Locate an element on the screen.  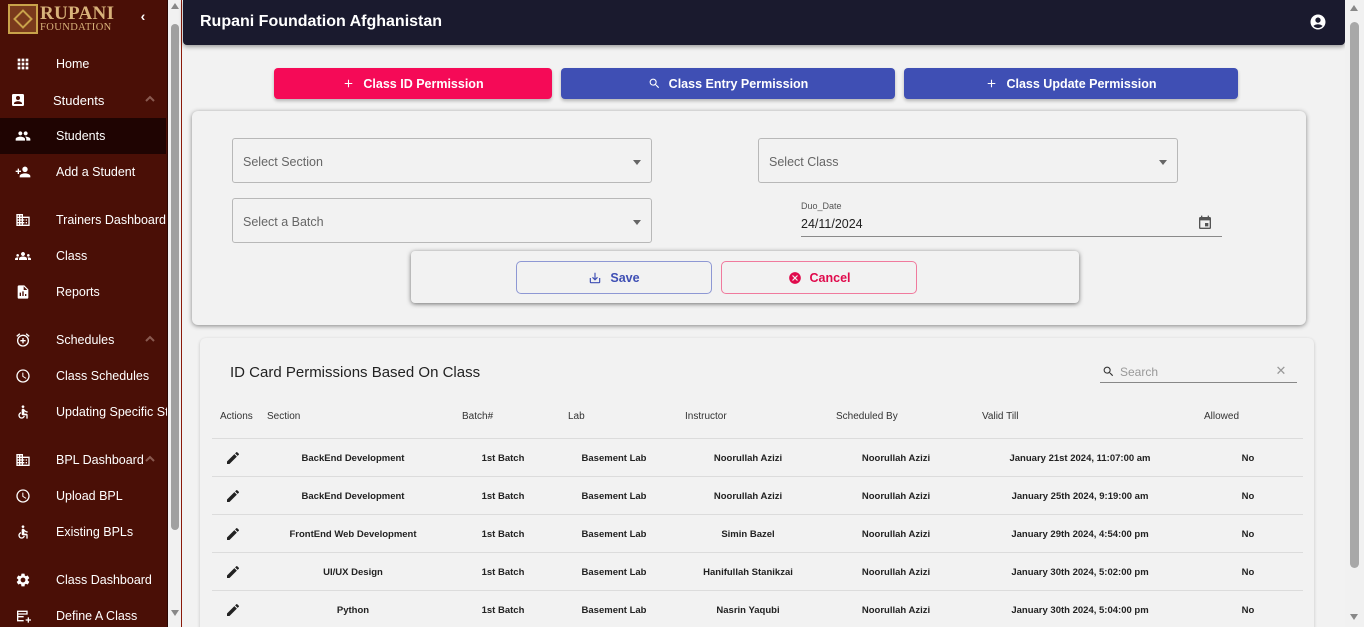
sidebar-item-class-schedules: Class Schedules is located at coordinates (83, 376).